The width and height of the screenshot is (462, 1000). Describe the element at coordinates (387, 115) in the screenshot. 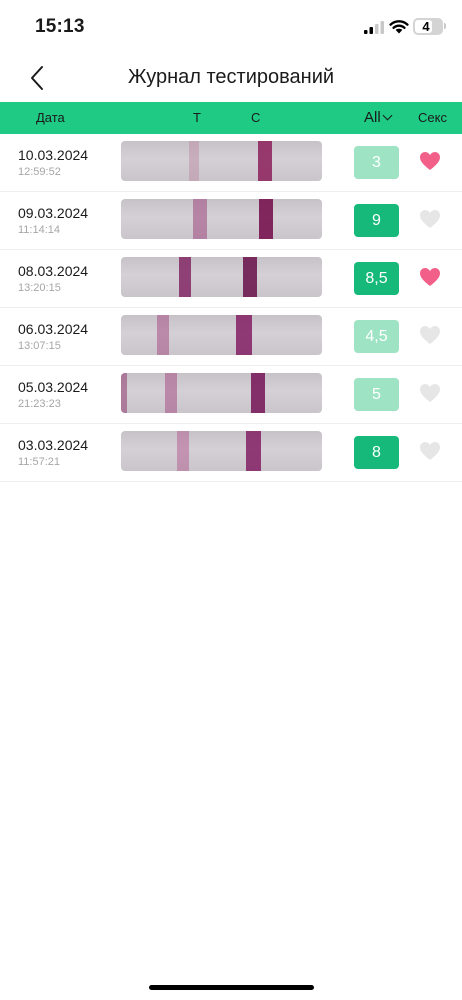

I see `chevron-down-icon` at that location.